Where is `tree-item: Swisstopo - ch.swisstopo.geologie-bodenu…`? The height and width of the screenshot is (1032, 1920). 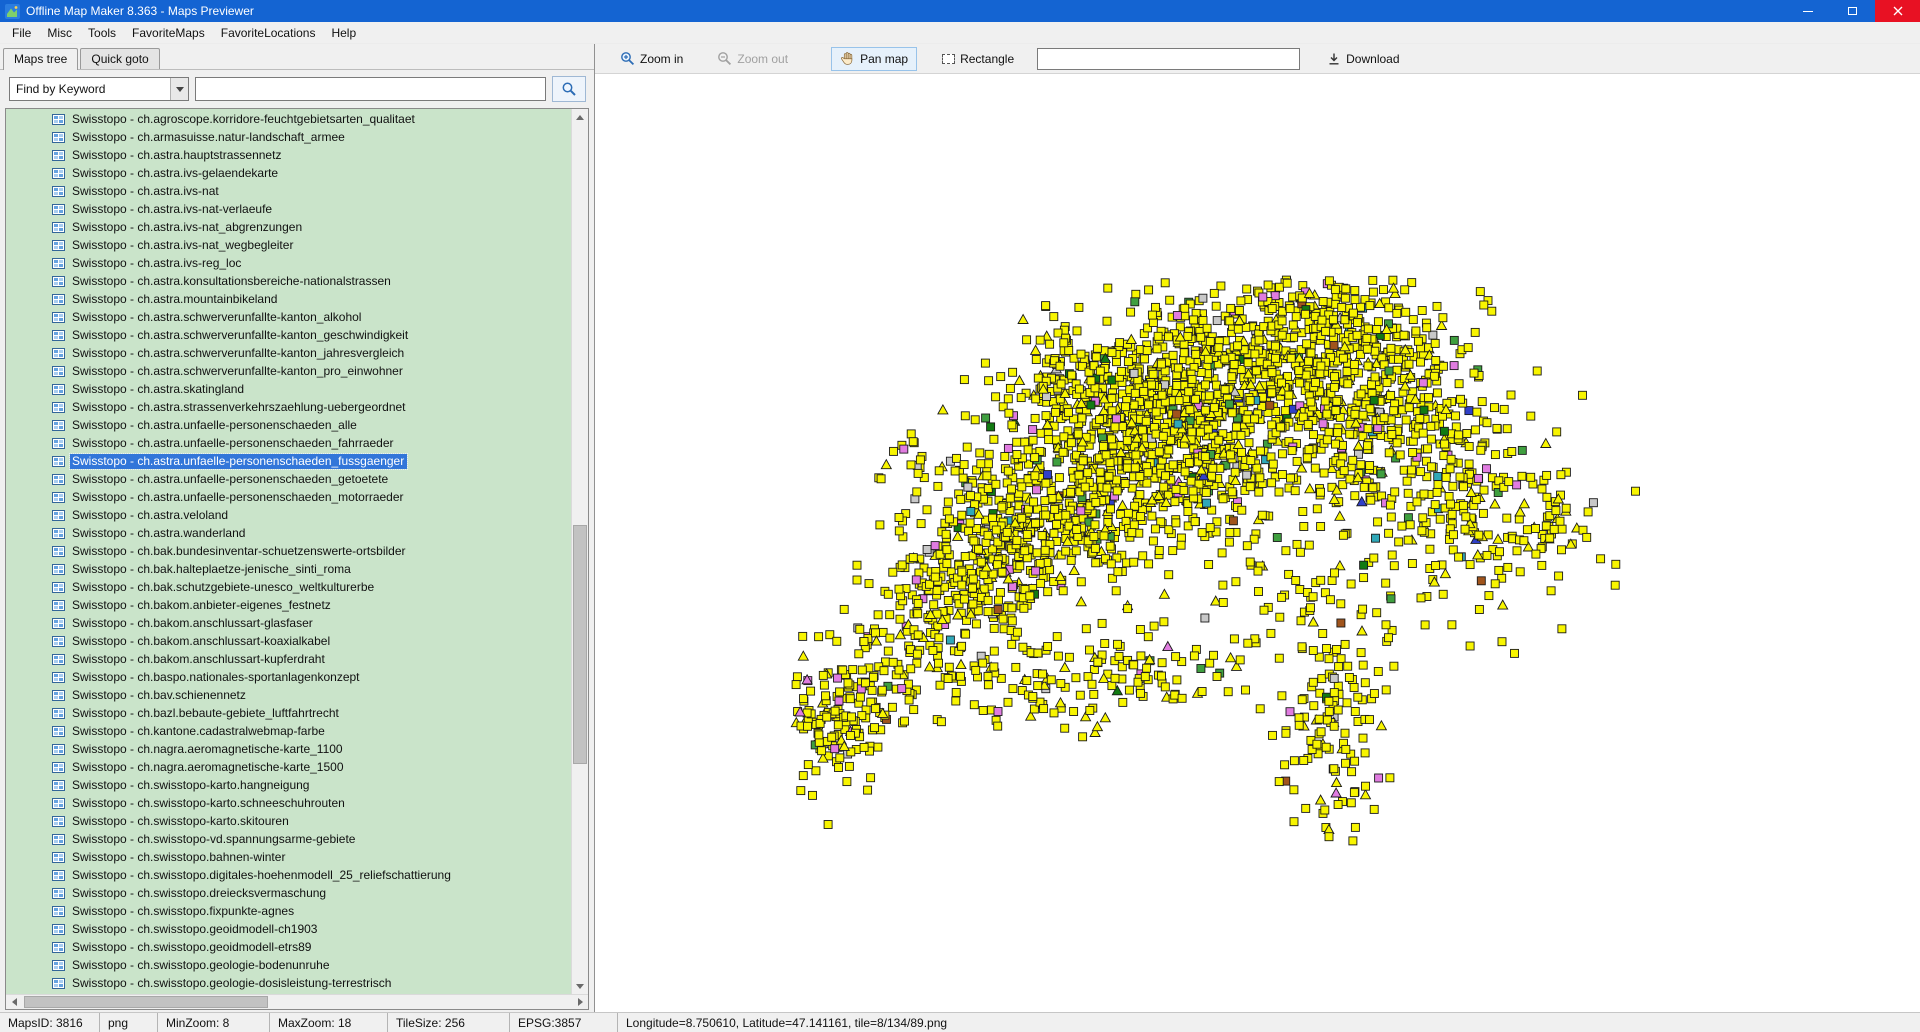
tree-item: Swisstopo - ch.swisstopo.geologie-bodenu… is located at coordinates (288, 965).